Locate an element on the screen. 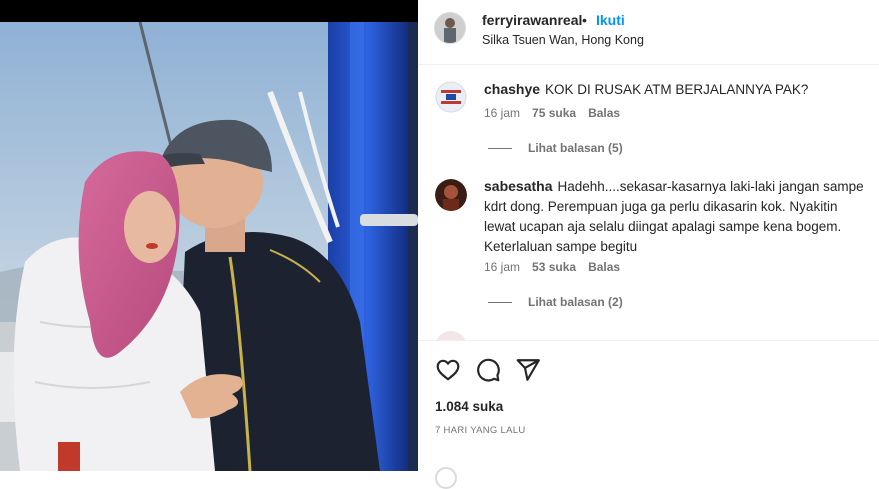  likes-count: 1.084 suka is located at coordinates (469, 406).